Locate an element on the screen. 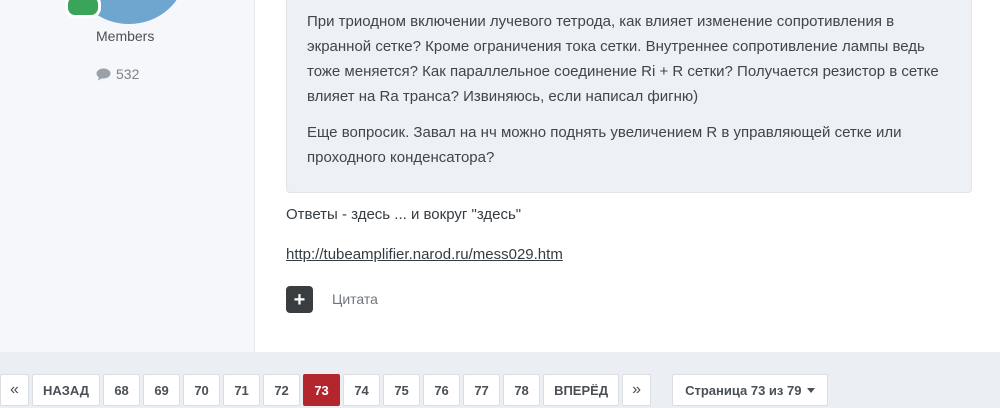  page-link: 68 is located at coordinates (122, 390).